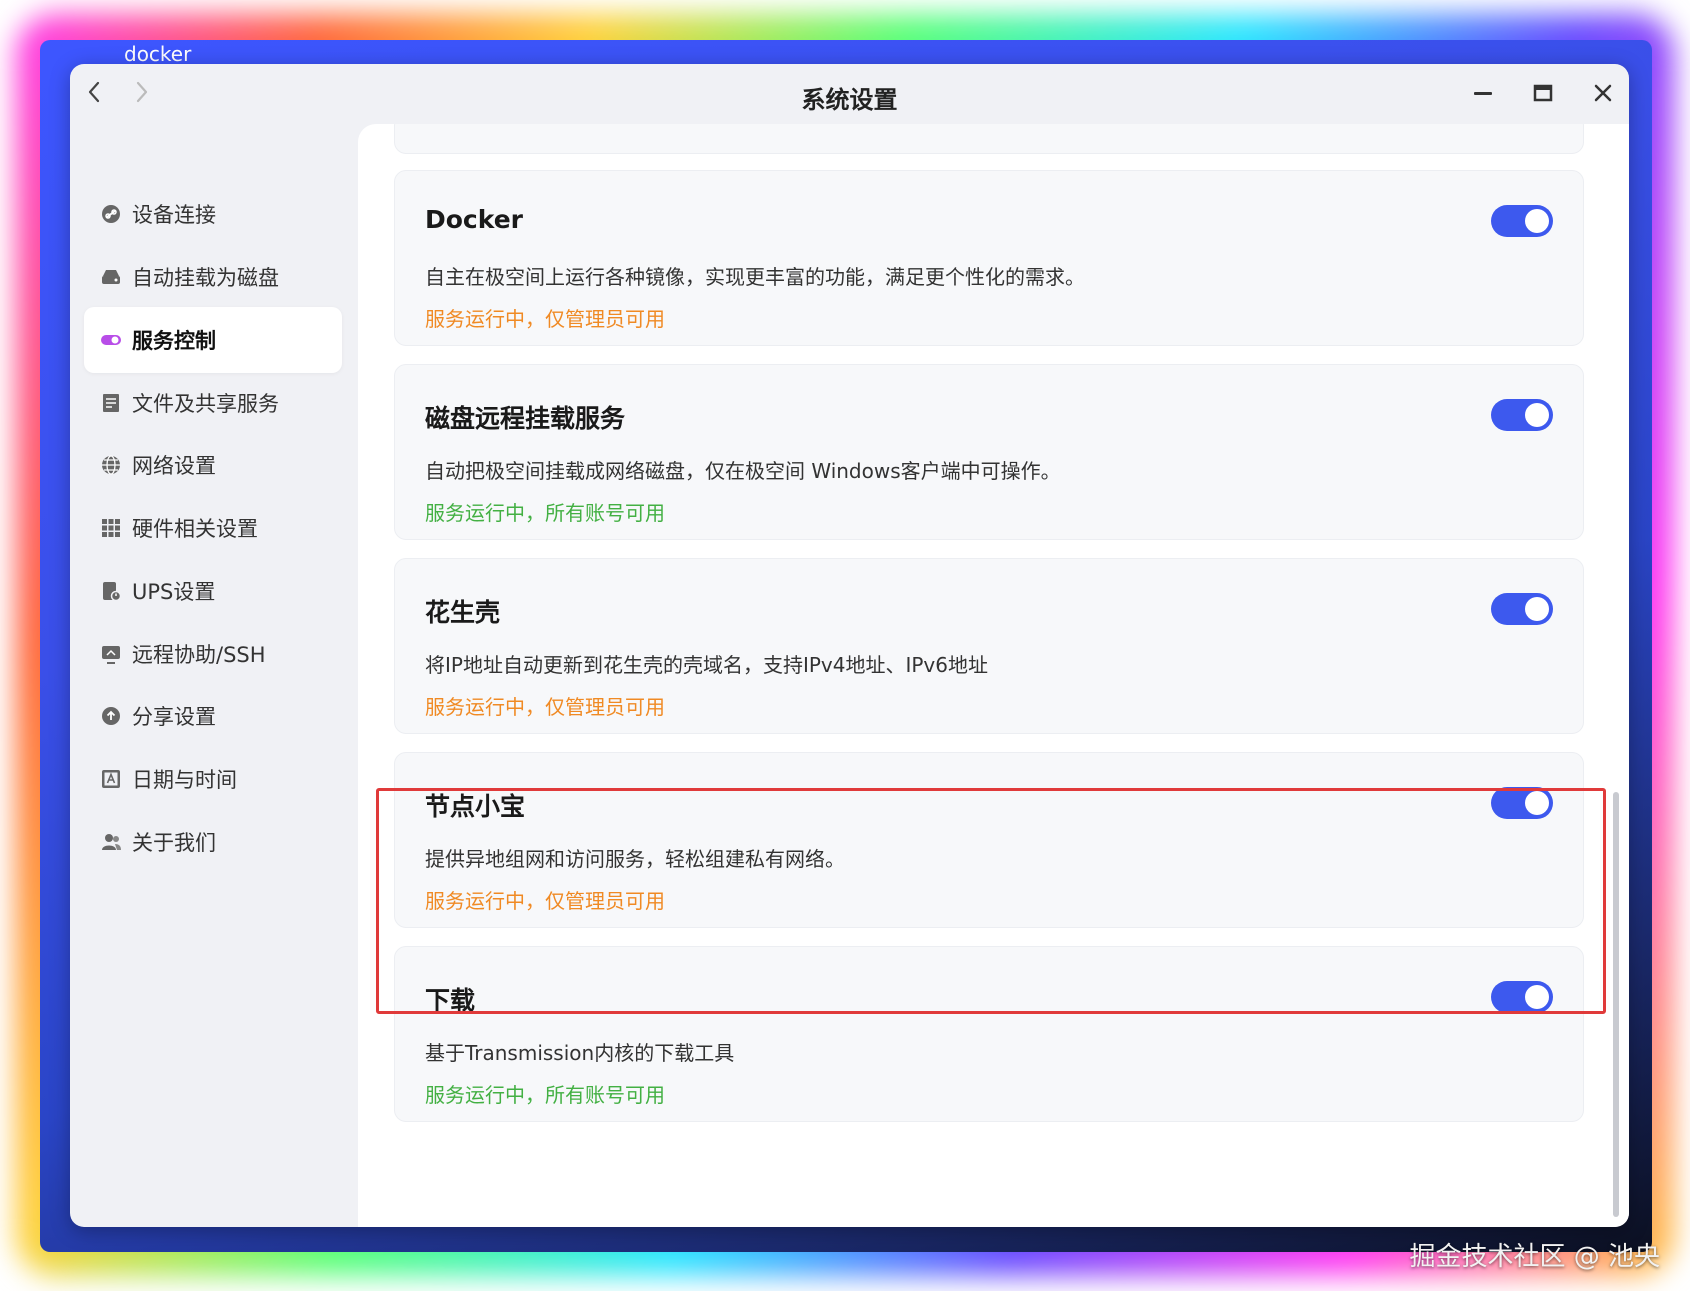 Image resolution: width=1690 pixels, height=1291 pixels. I want to click on sidebar-item-label: 自动挂载为磁盘, so click(205, 278).